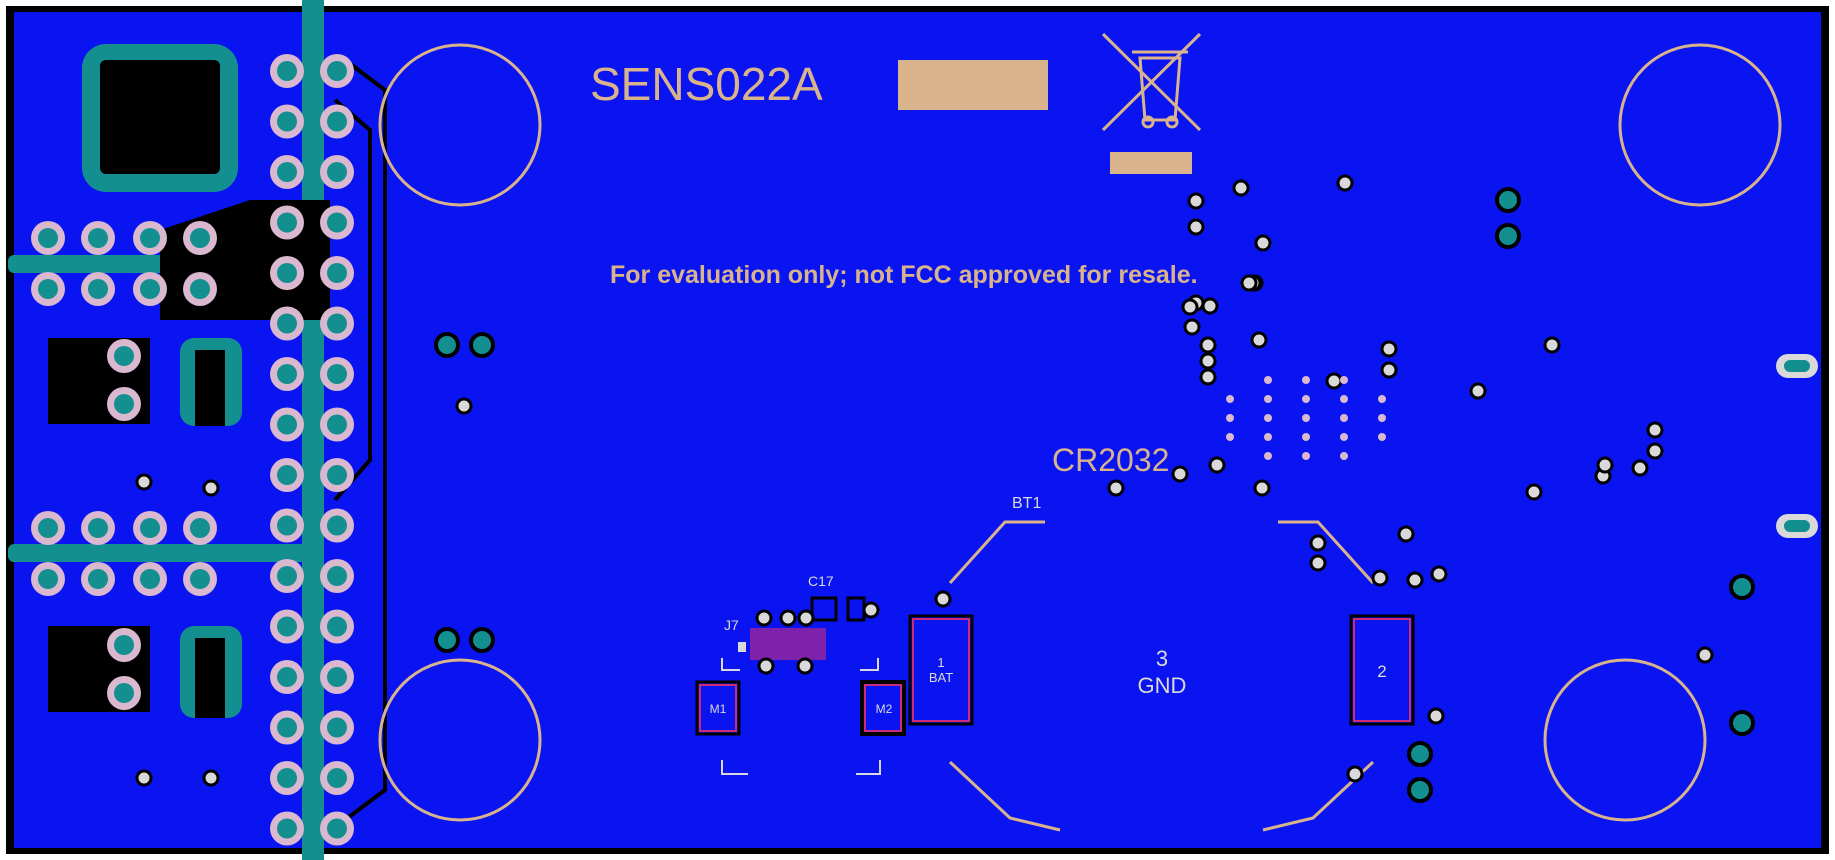 Image resolution: width=1835 pixels, height=860 pixels. Describe the element at coordinates (1162, 685) in the screenshot. I see `pad3-sub: GND` at that location.